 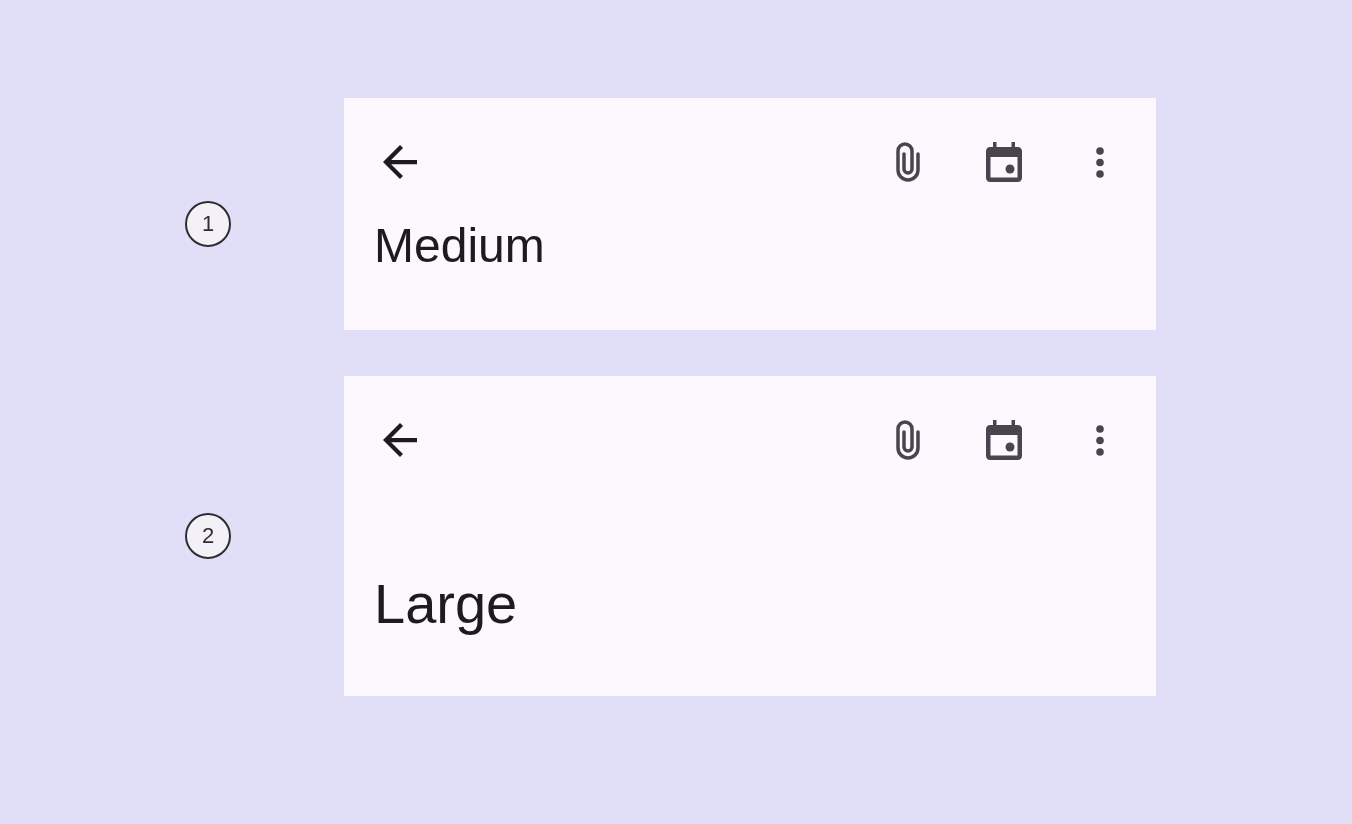 I want to click on callout-number: 1, so click(x=208, y=224).